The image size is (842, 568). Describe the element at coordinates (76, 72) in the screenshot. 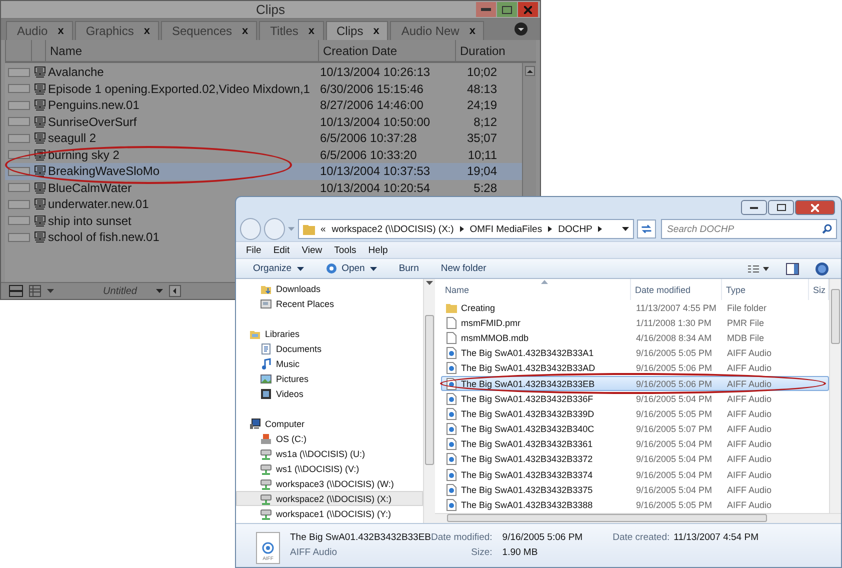

I see `clip-name: Avalanche` at that location.